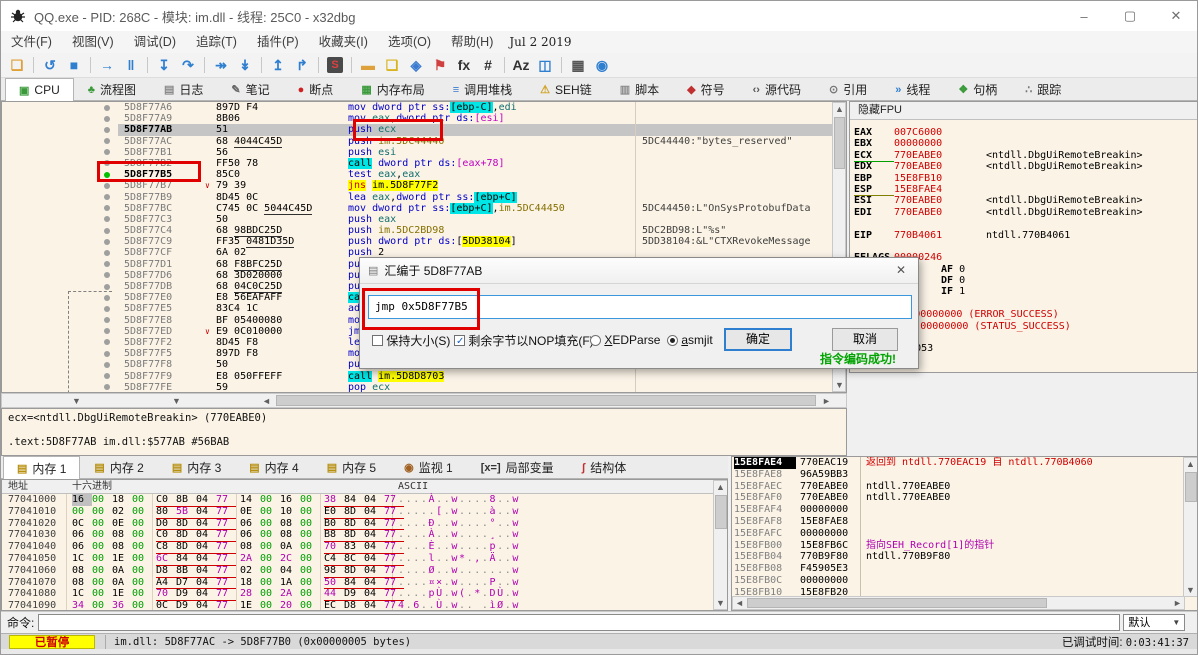 This screenshot has height=655, width=1198. What do you see at coordinates (290, 594) in the screenshot?
I see `hex-byte: 2A` at bounding box center [290, 594].